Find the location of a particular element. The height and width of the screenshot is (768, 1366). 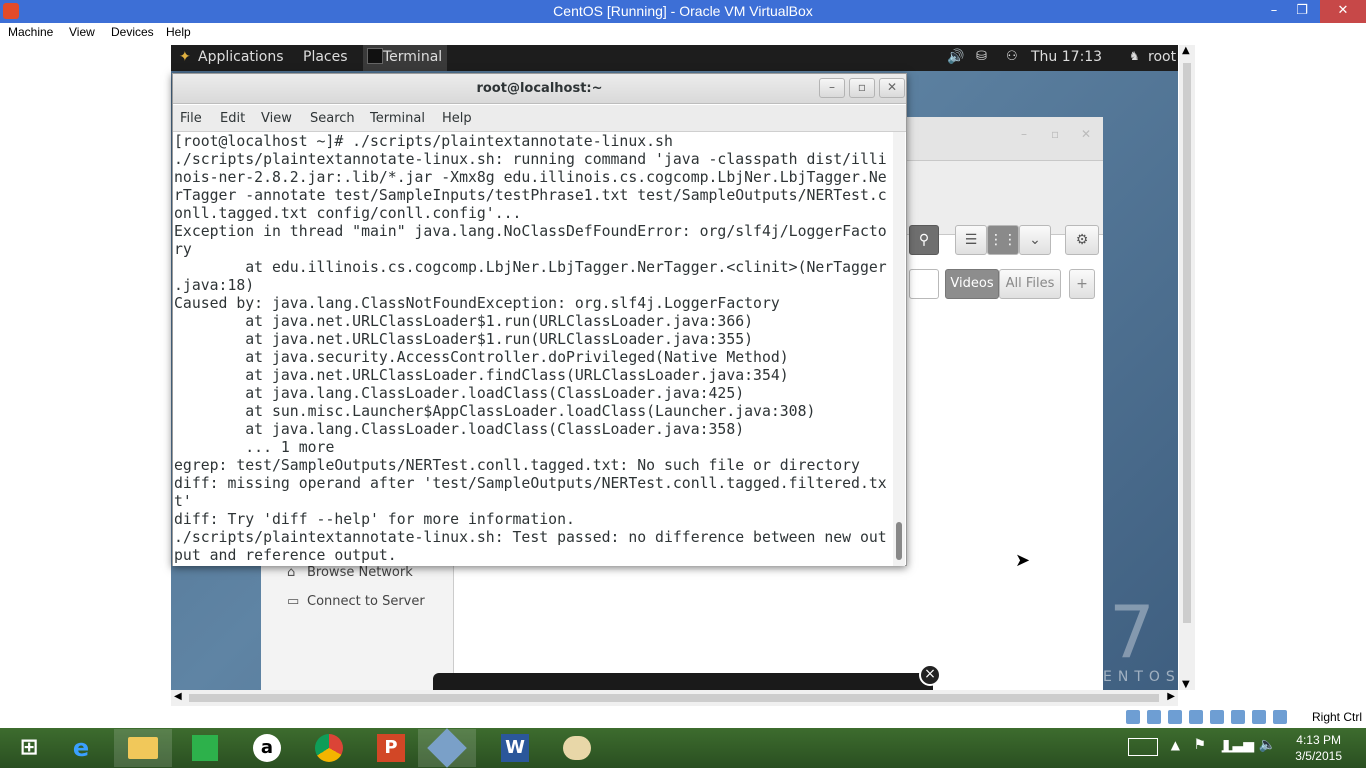

list-view-button: ☰ is located at coordinates (971, 240).